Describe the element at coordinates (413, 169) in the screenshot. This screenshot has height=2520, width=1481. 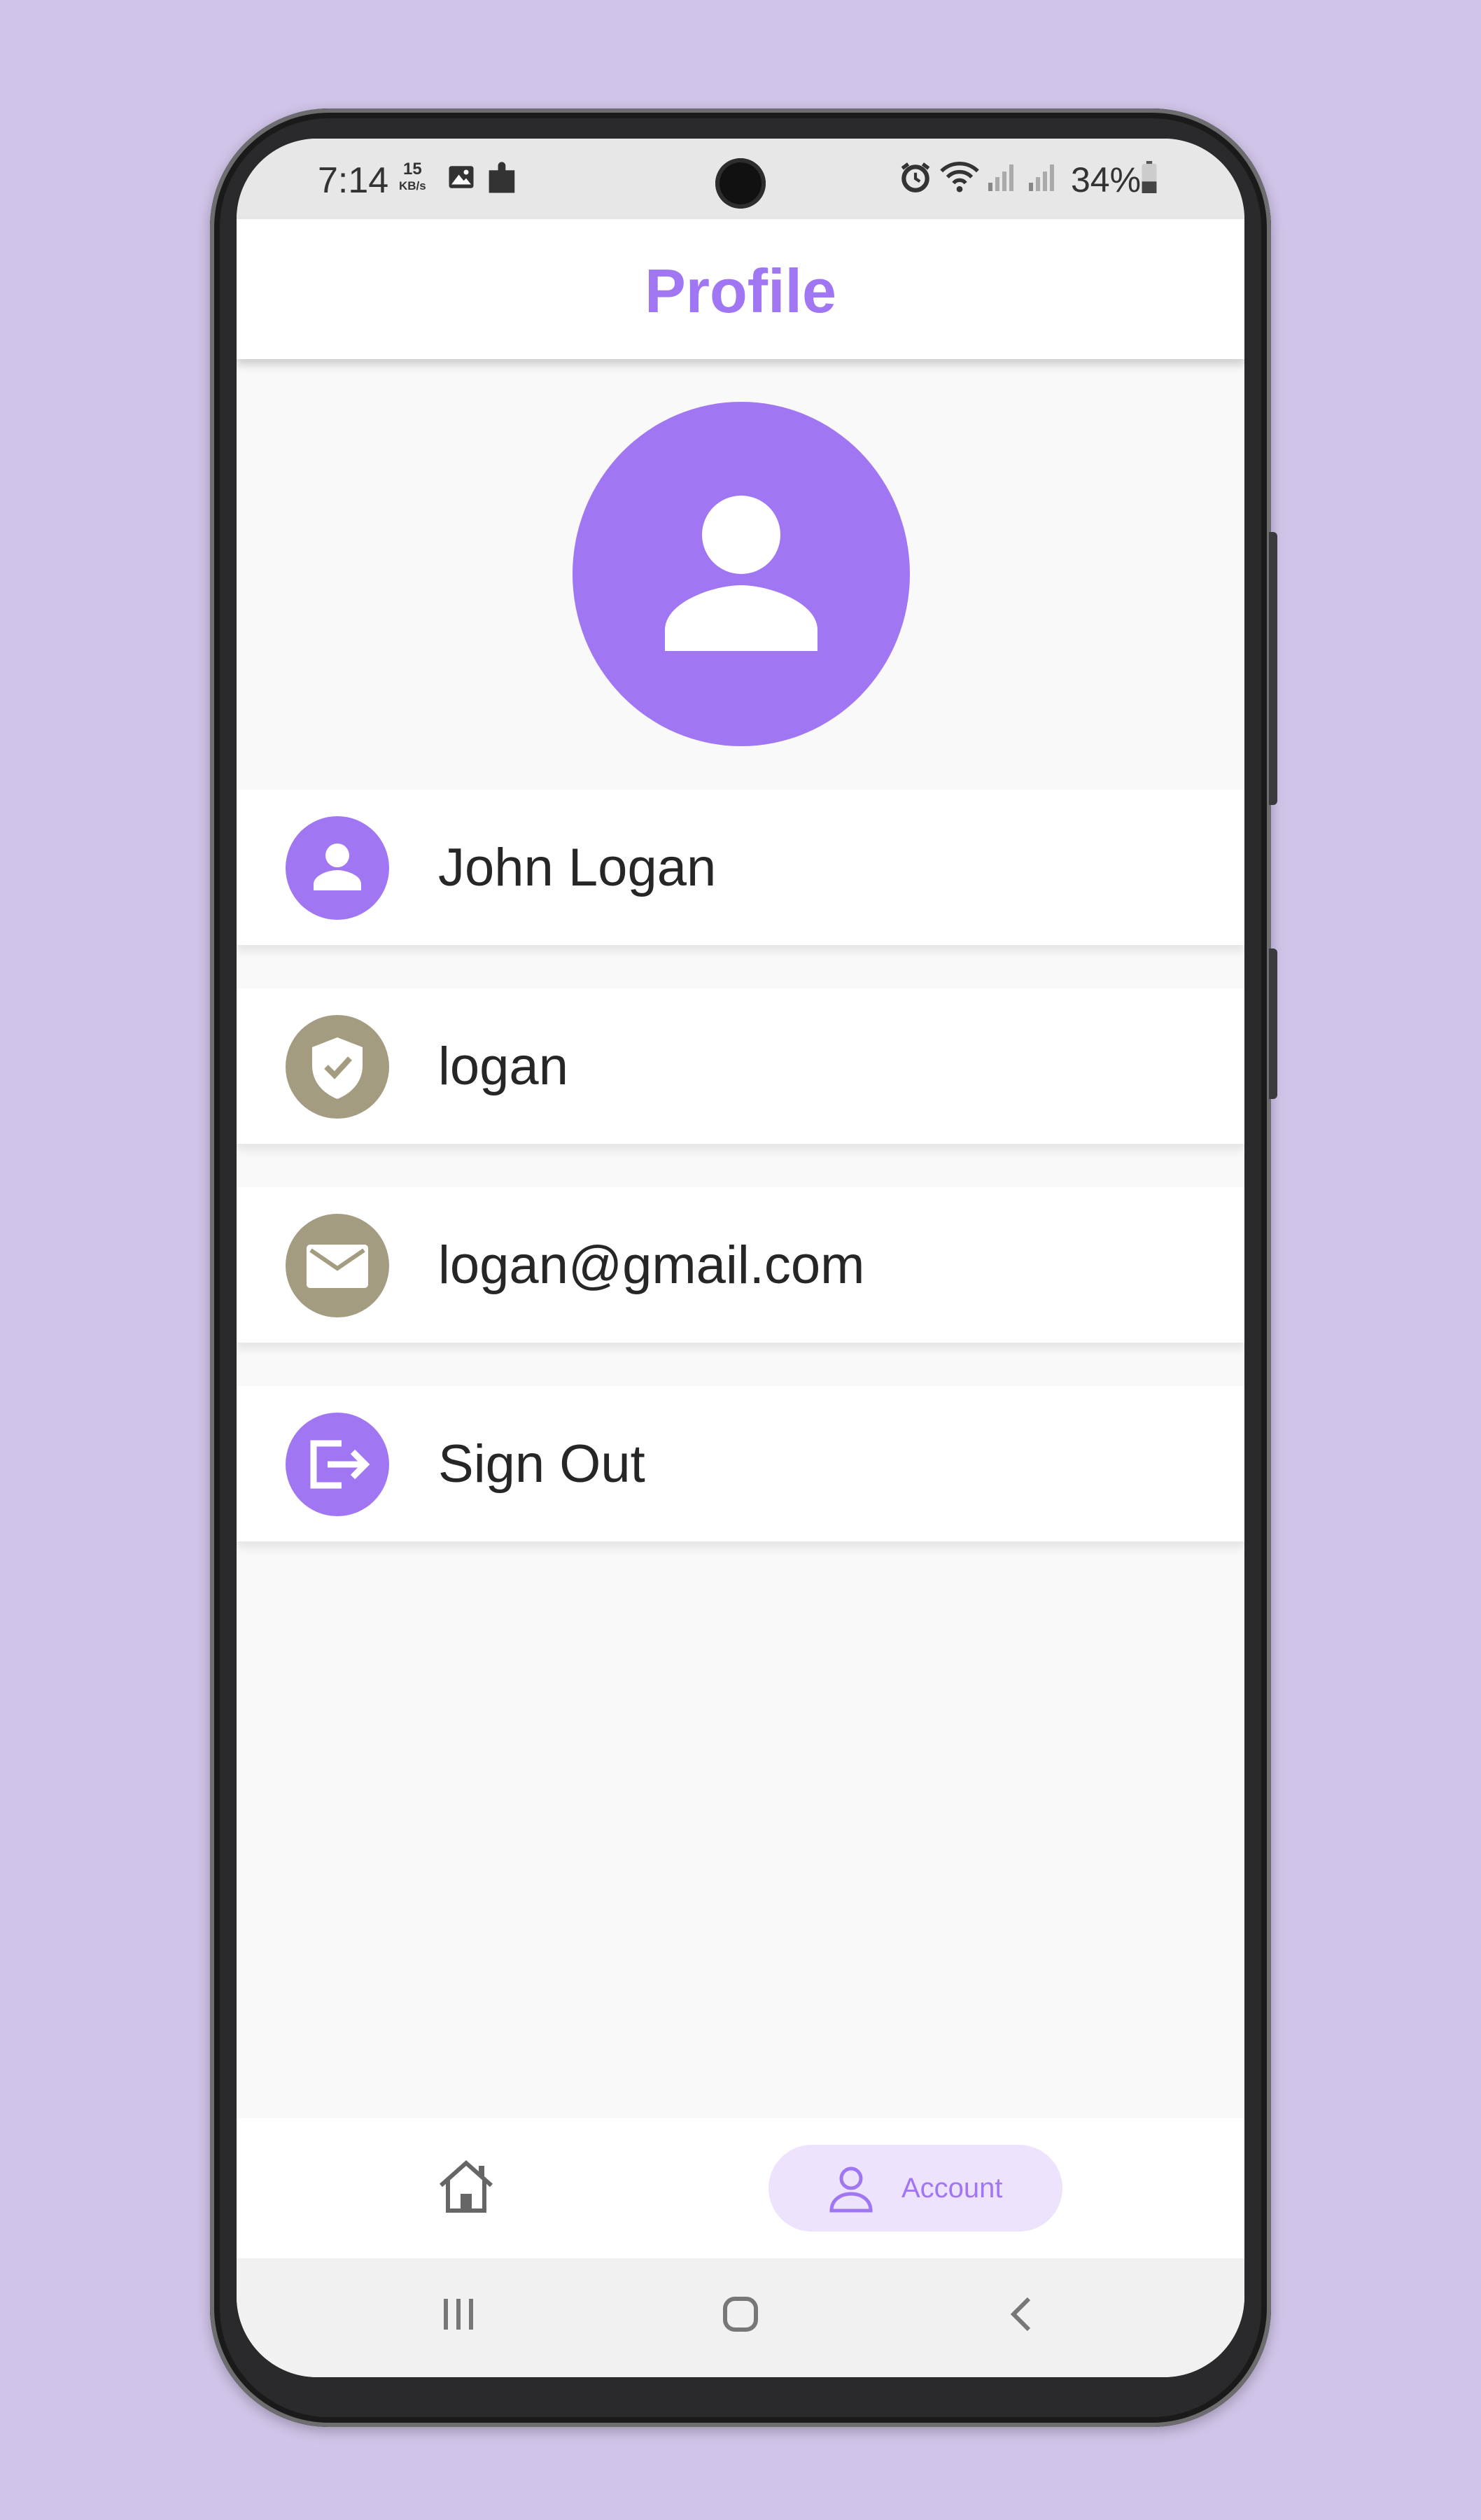
I see `network-speed-value: 15` at that location.